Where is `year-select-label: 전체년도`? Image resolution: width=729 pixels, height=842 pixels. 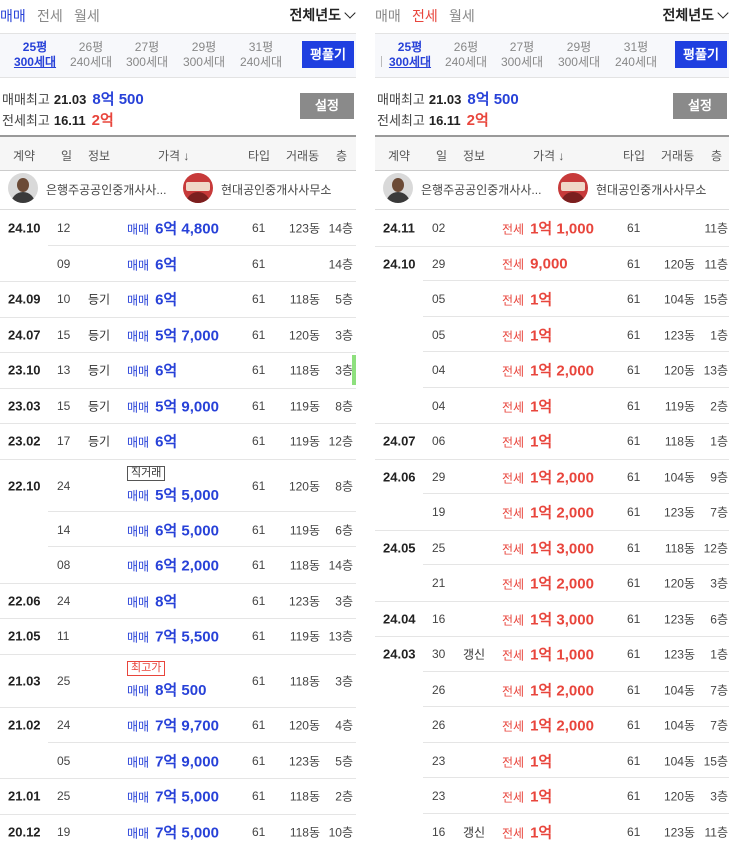
year-select-label: 전체년도 is located at coordinates (315, 15).